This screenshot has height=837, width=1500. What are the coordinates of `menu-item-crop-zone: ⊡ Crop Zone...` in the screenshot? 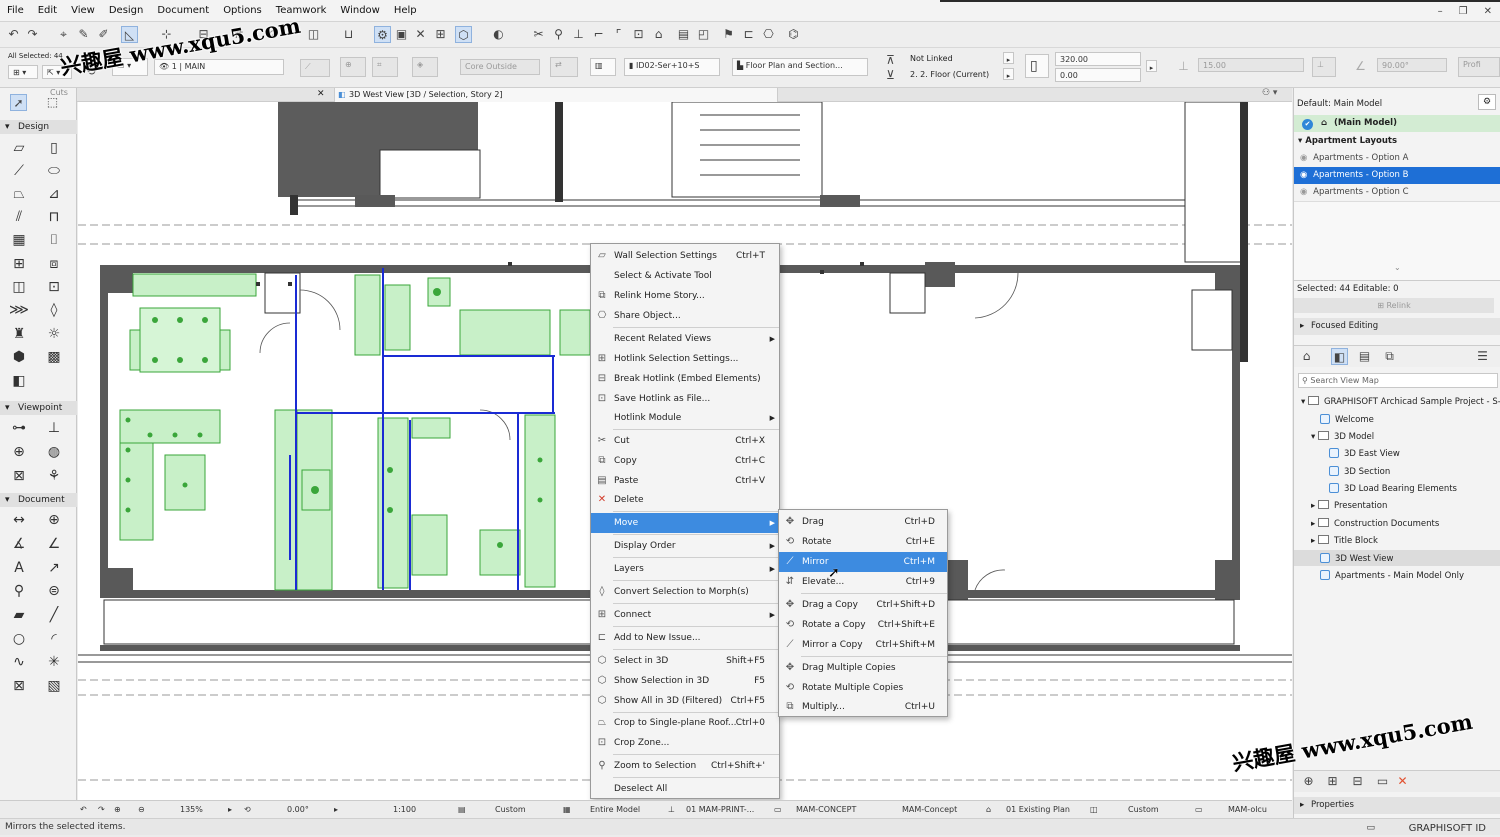 It's located at (685, 743).